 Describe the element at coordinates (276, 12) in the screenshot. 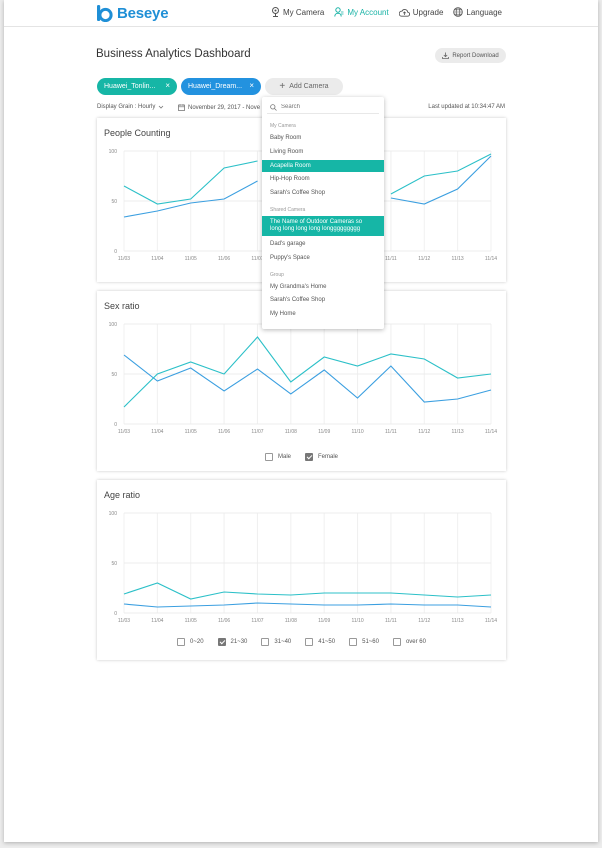

I see `camera-icon` at that location.